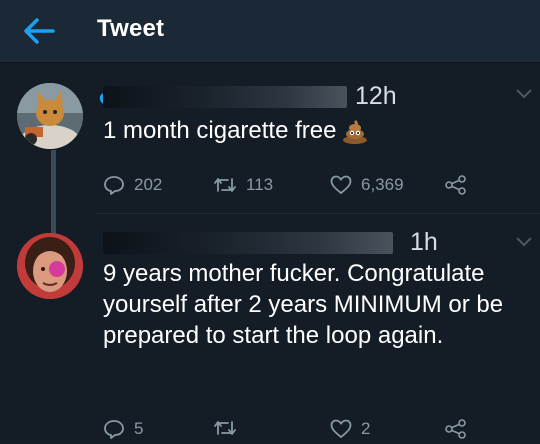  Describe the element at coordinates (355, 131) in the screenshot. I see `poop-emoji-icon` at that location.